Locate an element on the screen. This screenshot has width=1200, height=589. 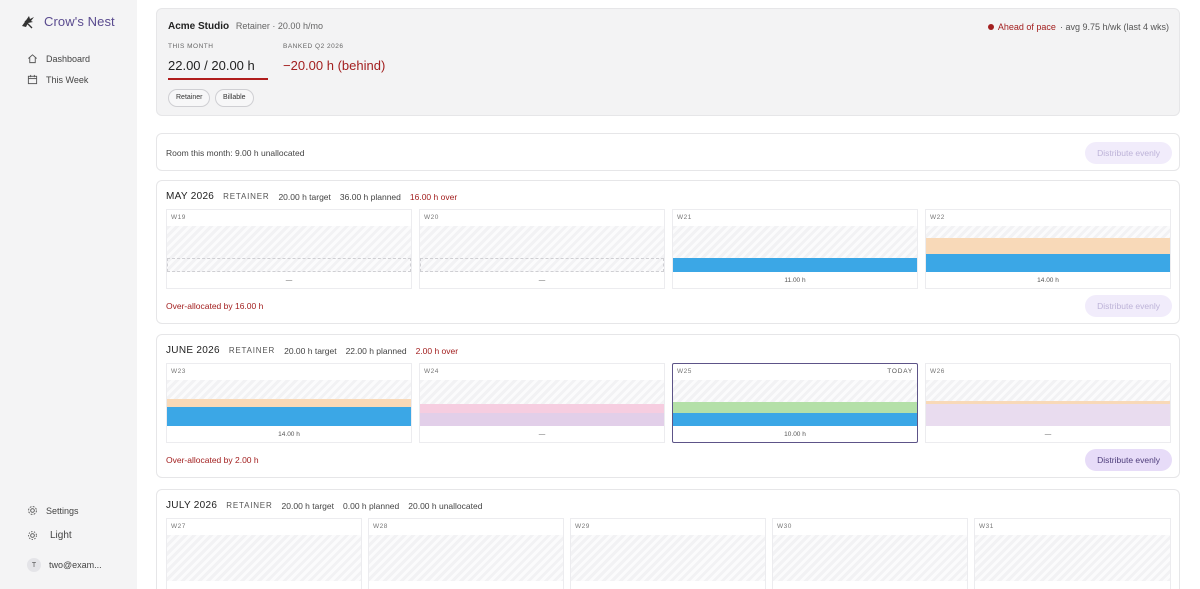
week-cell-w27: W27 is located at coordinates (264, 553).